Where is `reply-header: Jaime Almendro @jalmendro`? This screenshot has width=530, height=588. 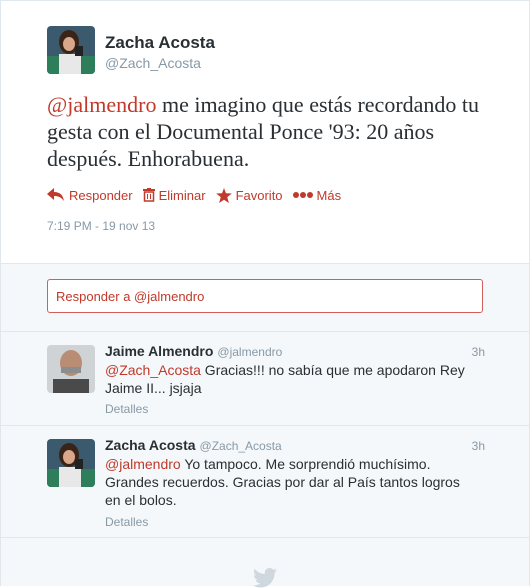
reply-header: Jaime Almendro @jalmendro is located at coordinates (193, 351).